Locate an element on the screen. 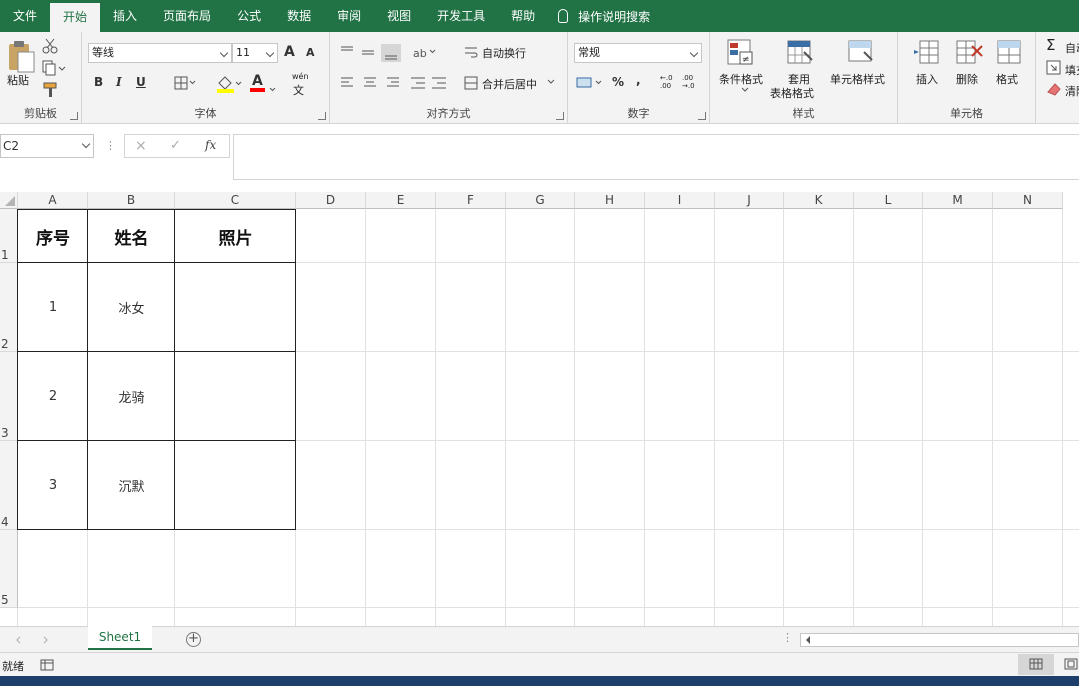 This screenshot has width=1079, height=686. tab-review: 审阅 is located at coordinates (349, 16).